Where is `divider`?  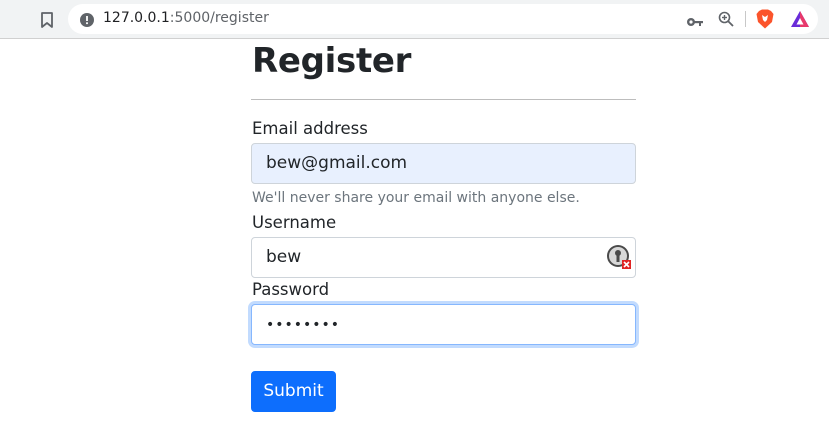 divider is located at coordinates (443, 99).